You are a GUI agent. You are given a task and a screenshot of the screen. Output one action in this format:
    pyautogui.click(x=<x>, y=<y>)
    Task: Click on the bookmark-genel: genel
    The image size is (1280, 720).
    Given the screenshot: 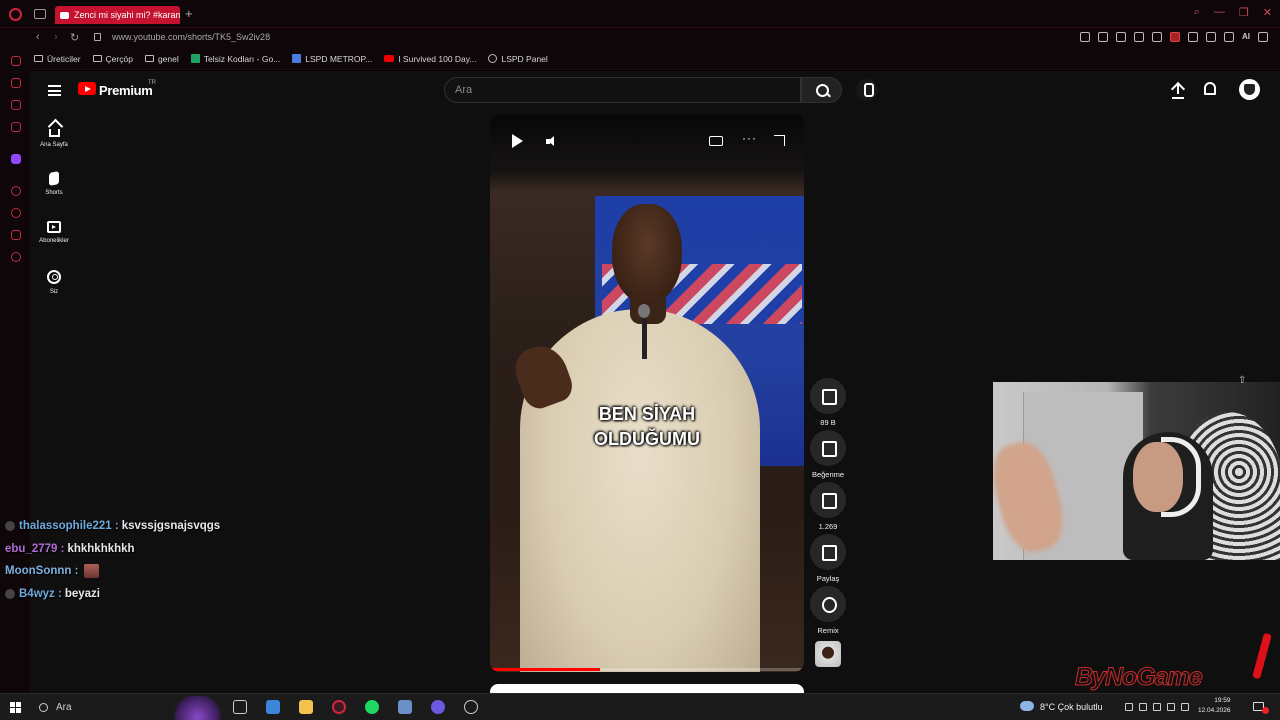 What is the action you would take?
    pyautogui.click(x=161, y=58)
    